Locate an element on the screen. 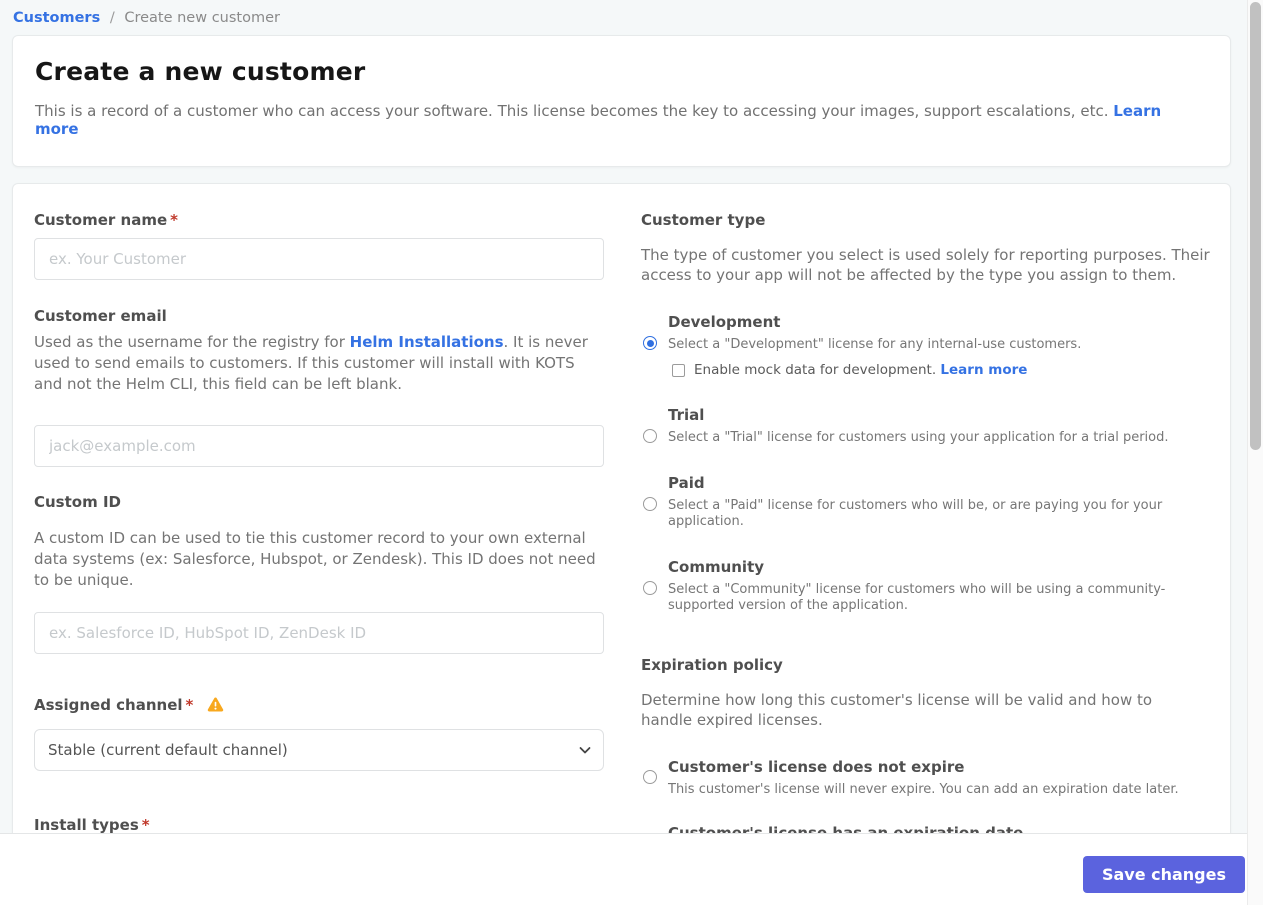  sticky-footer: Save changes is located at coordinates (623, 869).